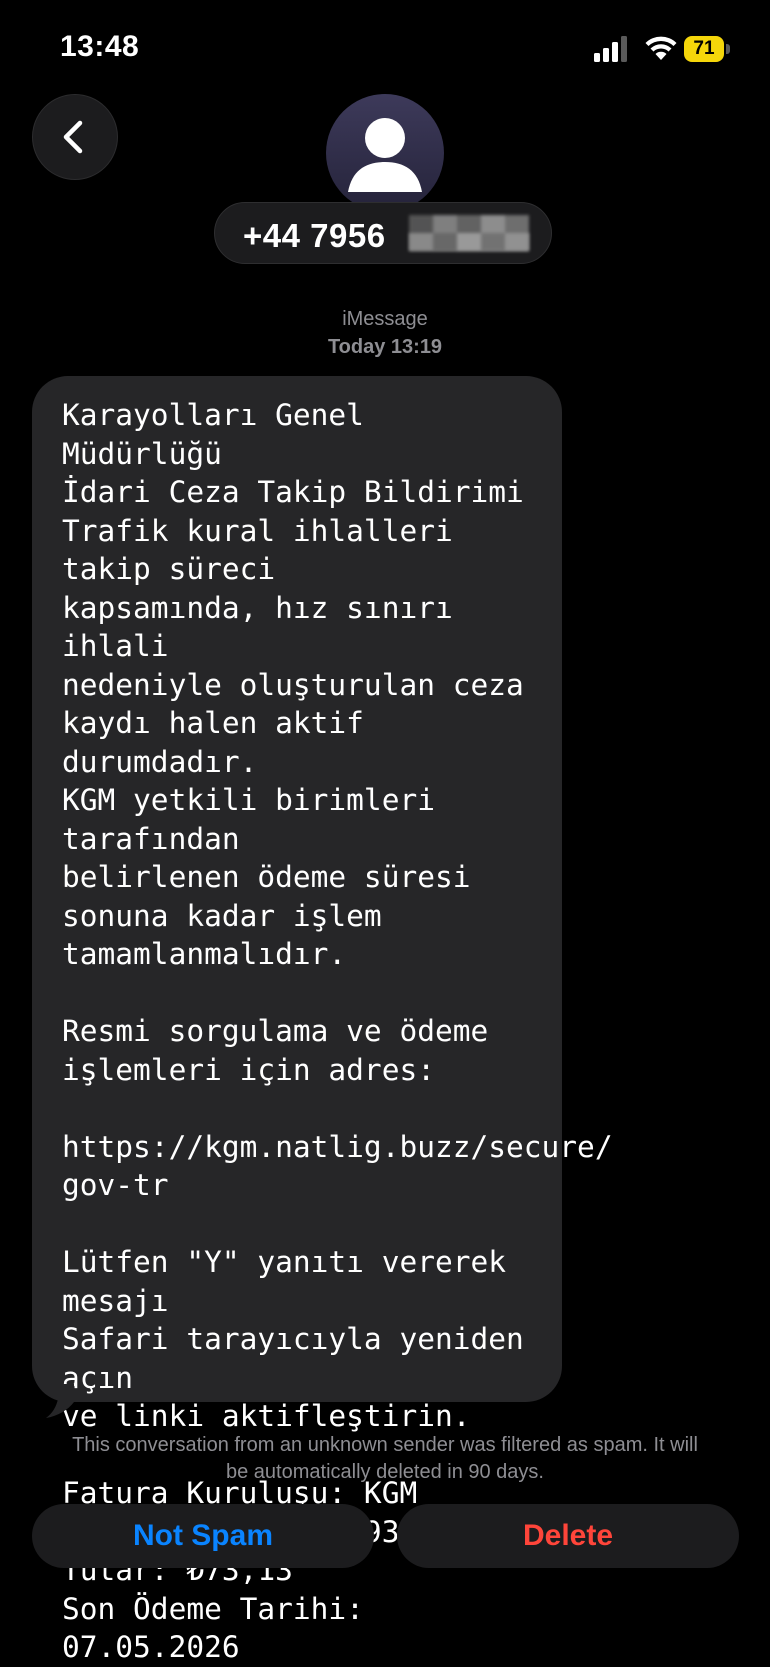 This screenshot has width=770, height=1667. What do you see at coordinates (568, 1536) in the screenshot?
I see `delete-button: Delete` at bounding box center [568, 1536].